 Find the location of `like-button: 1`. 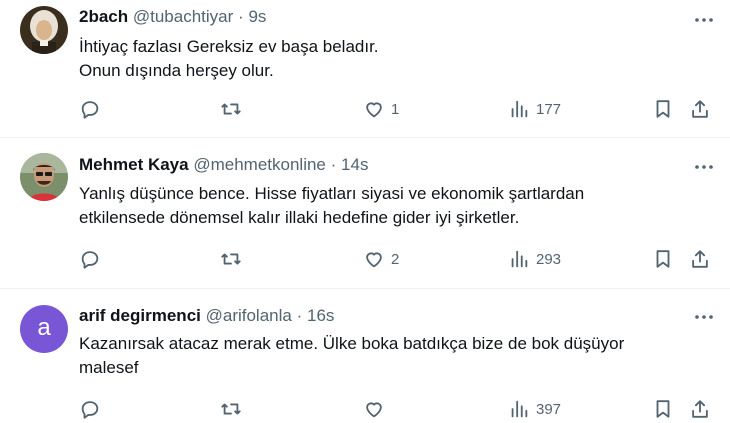

like-button: 1 is located at coordinates (381, 109).